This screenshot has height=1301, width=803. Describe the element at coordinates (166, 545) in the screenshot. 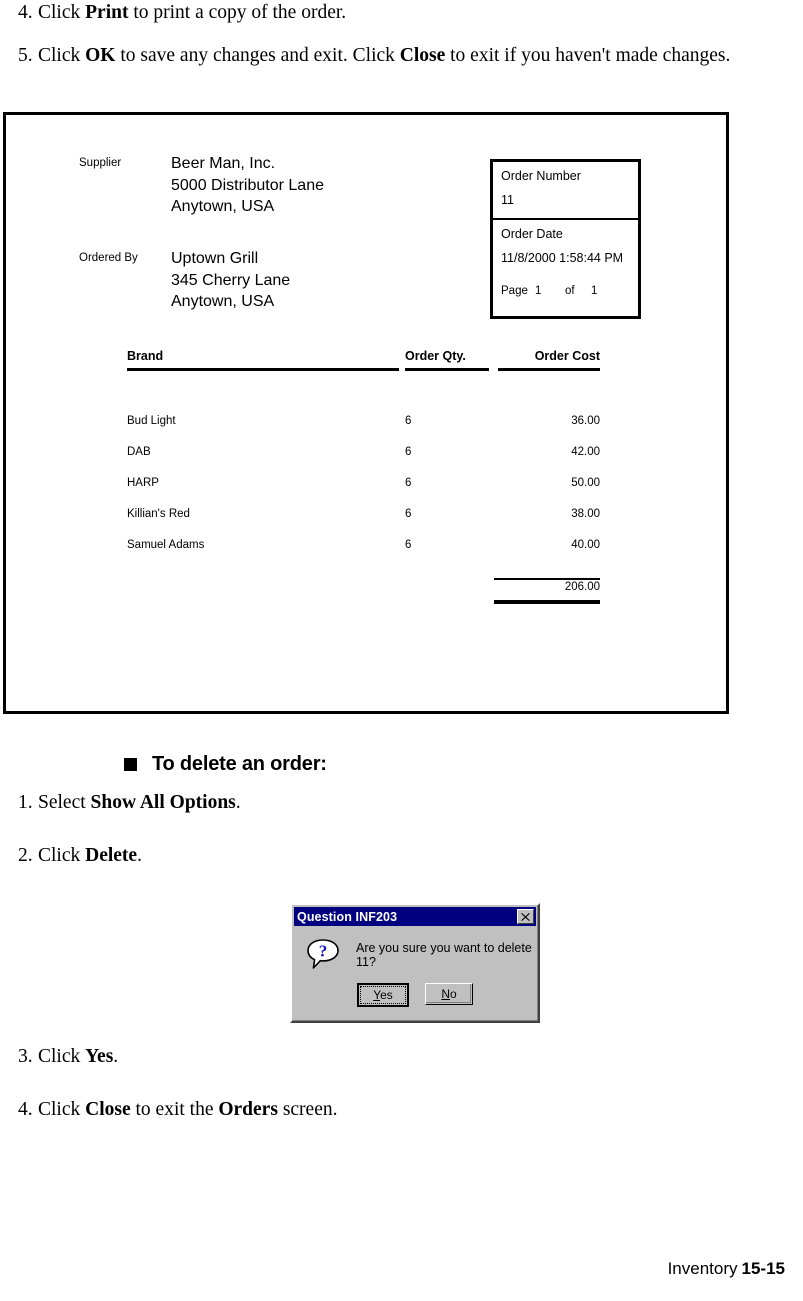

I see `cell-brand: Samuel Adams` at that location.